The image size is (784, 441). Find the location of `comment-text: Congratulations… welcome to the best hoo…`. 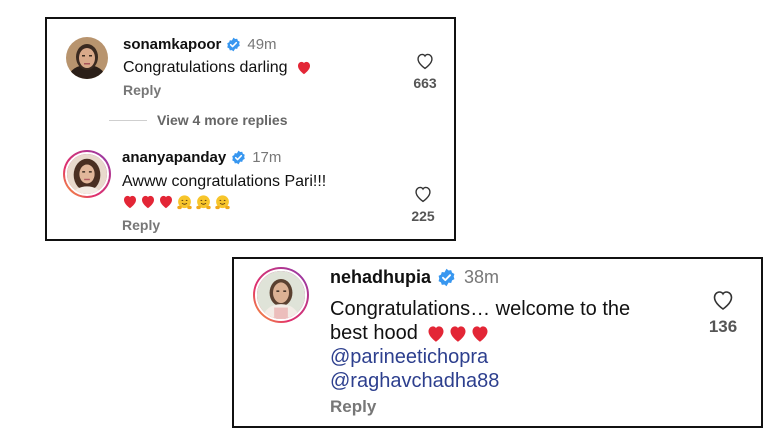

comment-text: Congratulations… welcome to the best hoo… is located at coordinates (480, 345).